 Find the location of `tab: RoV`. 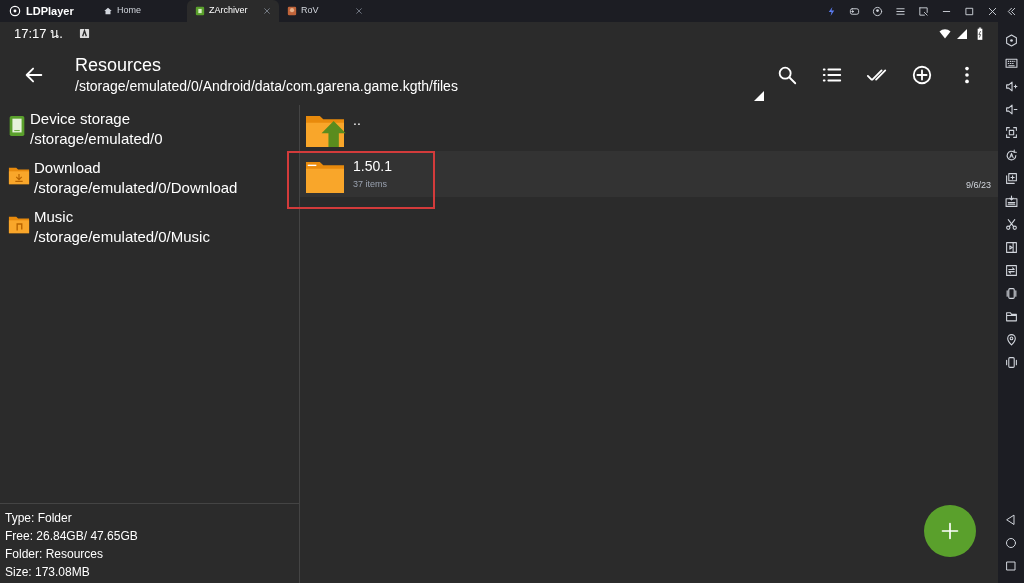

tab: RoV is located at coordinates (325, 11).